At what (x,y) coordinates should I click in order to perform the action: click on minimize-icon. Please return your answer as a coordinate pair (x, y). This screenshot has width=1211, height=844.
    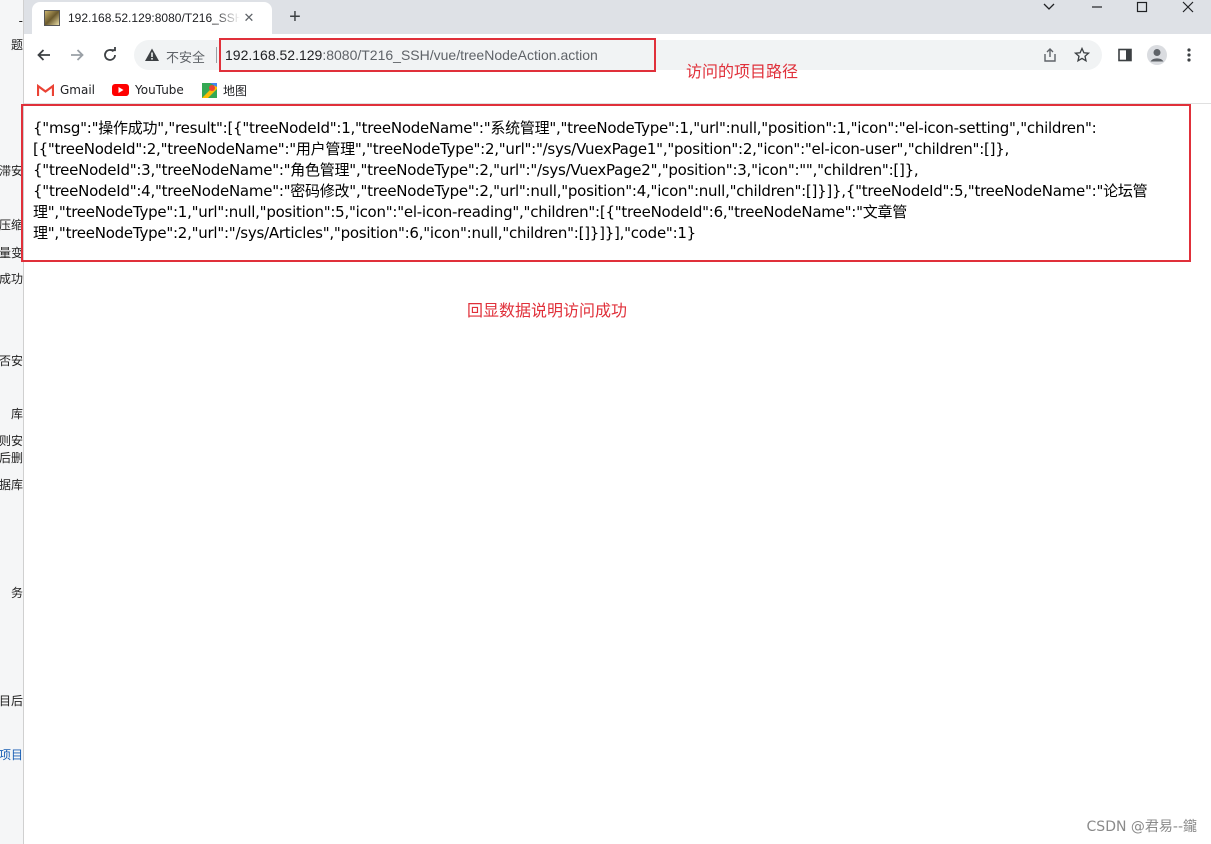
    Looking at the image, I should click on (1097, 7).